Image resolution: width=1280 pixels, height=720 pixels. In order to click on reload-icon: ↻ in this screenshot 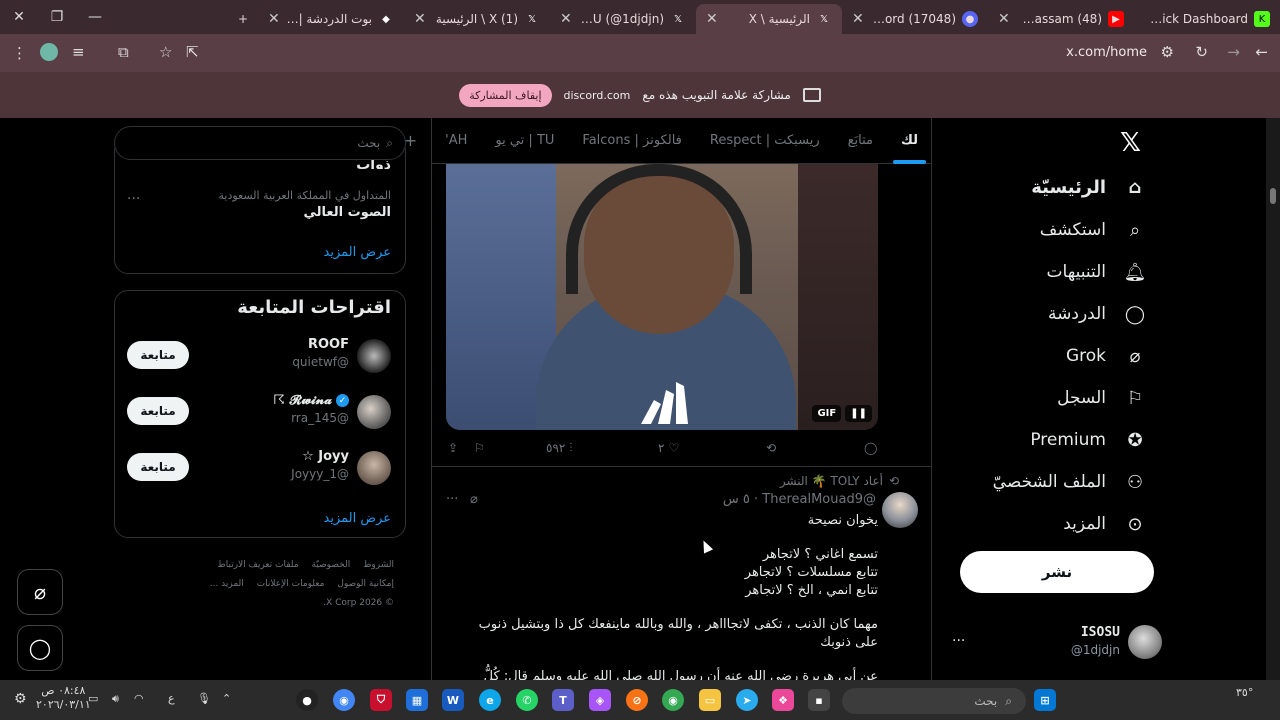, I will do `click(1201, 52)`.